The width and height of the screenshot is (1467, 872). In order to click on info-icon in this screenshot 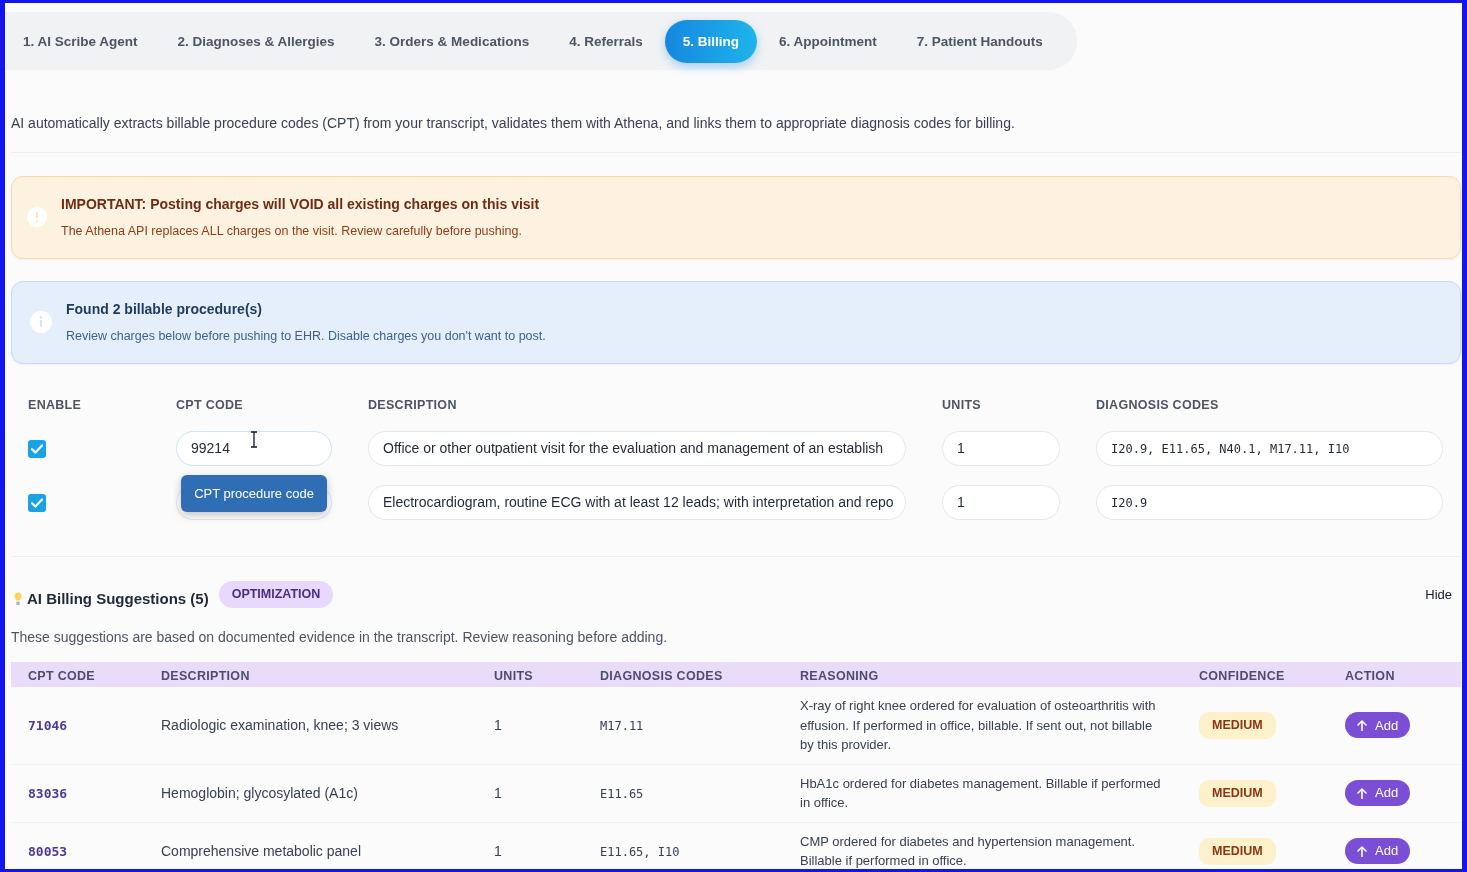, I will do `click(41, 322)`.